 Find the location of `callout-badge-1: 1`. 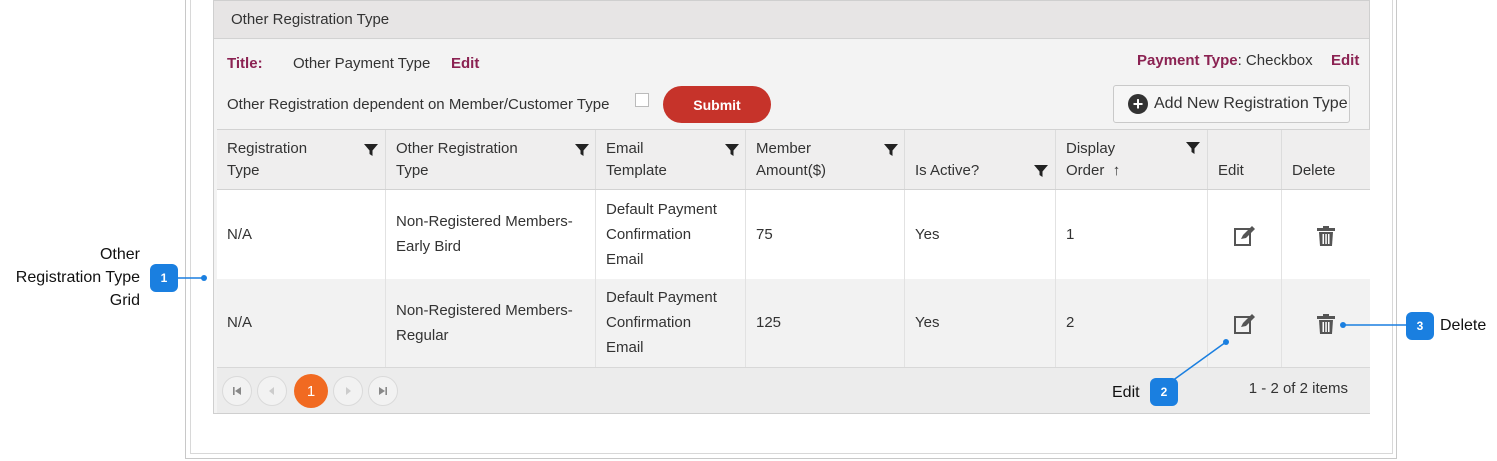

callout-badge-1: 1 is located at coordinates (164, 278).